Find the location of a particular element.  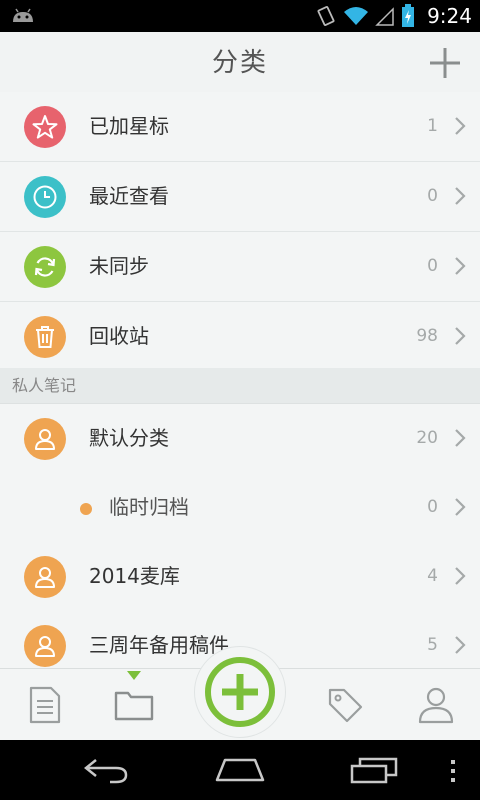

row-count: 20 is located at coordinates (427, 438).